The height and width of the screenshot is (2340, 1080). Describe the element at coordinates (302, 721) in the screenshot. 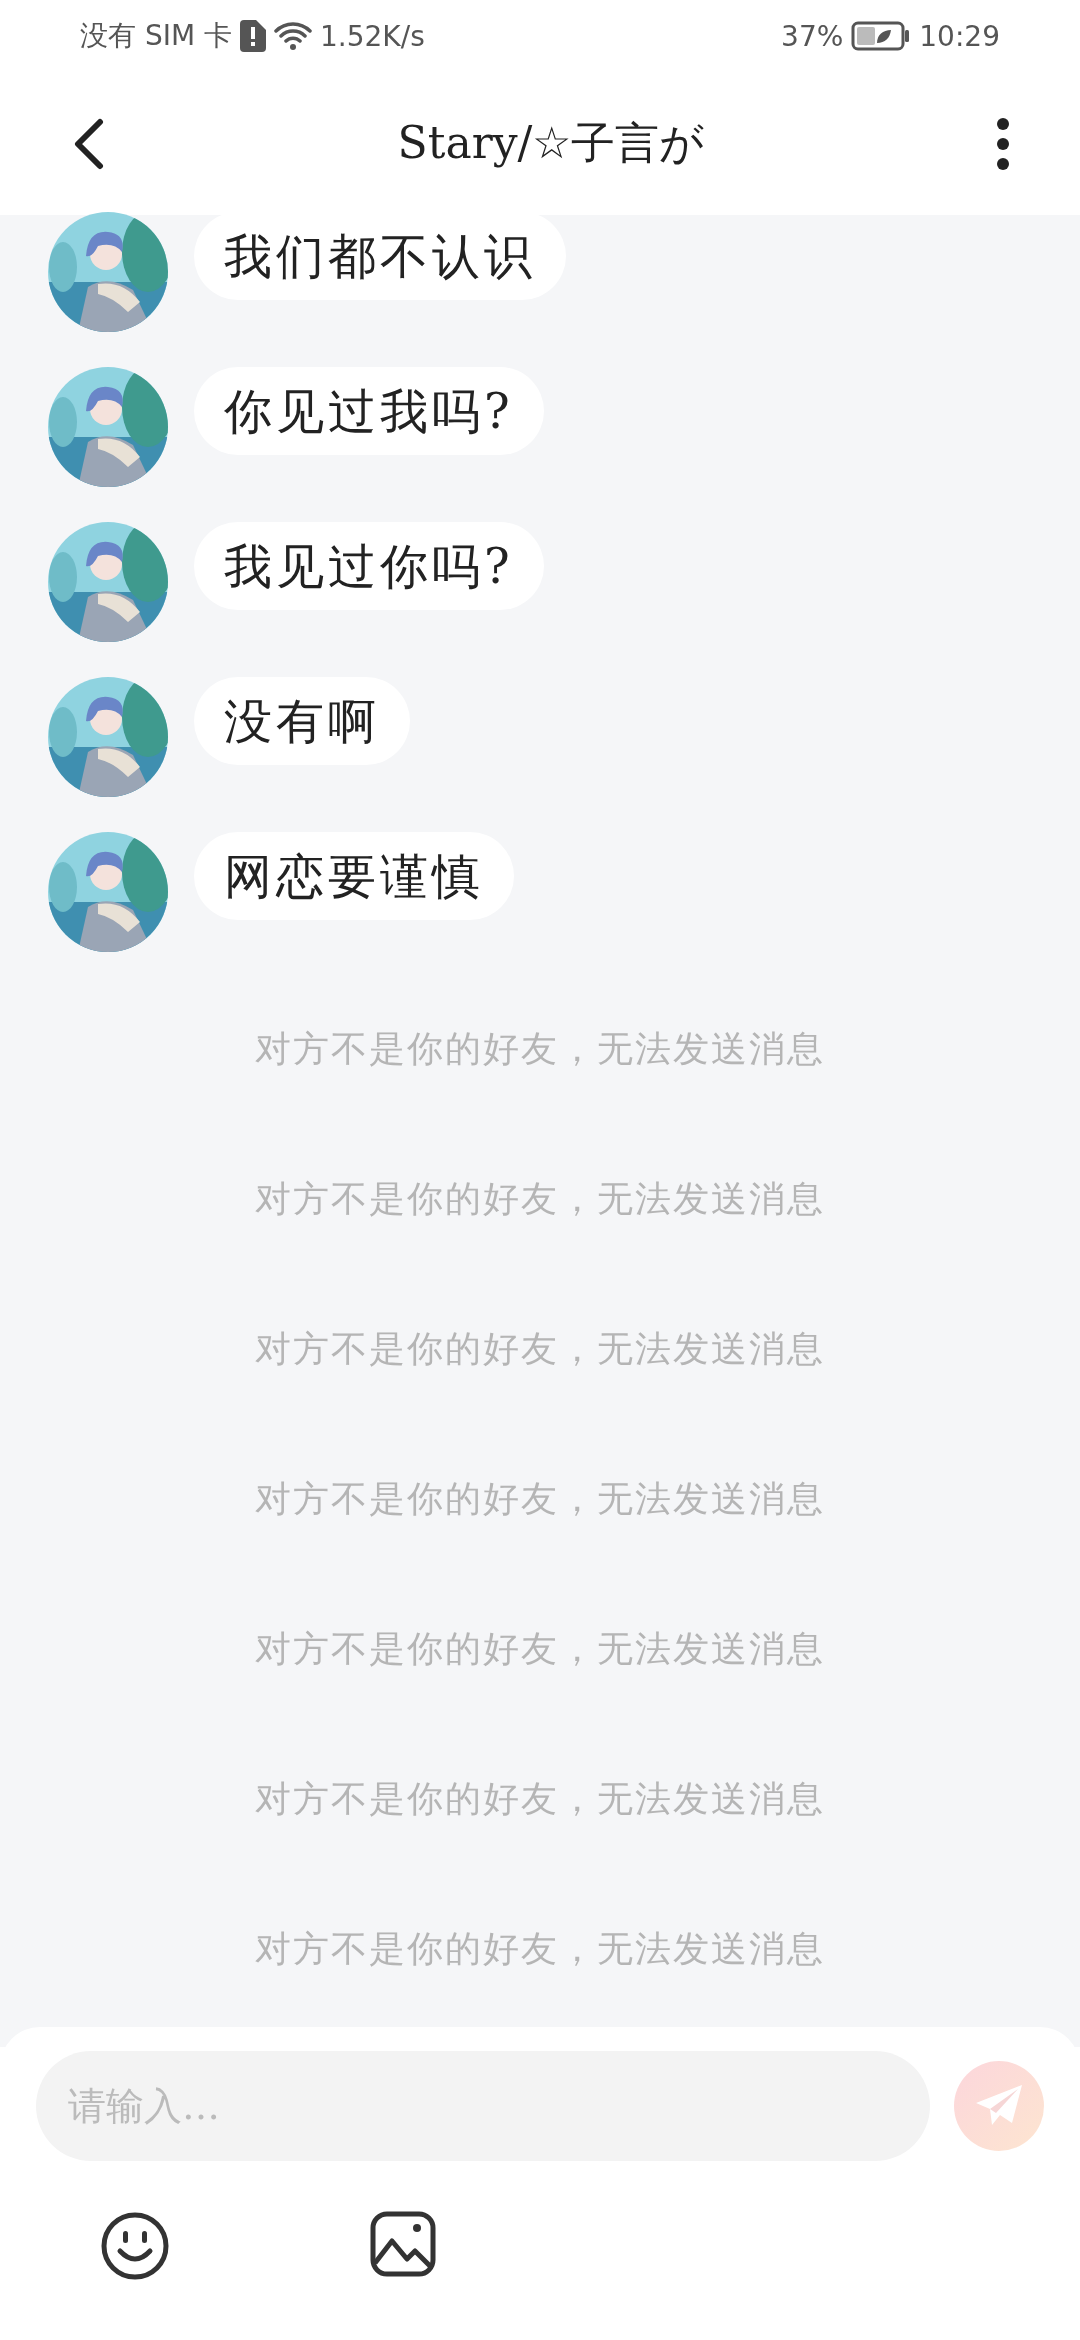

I see `message-bubble: 没有啊` at that location.